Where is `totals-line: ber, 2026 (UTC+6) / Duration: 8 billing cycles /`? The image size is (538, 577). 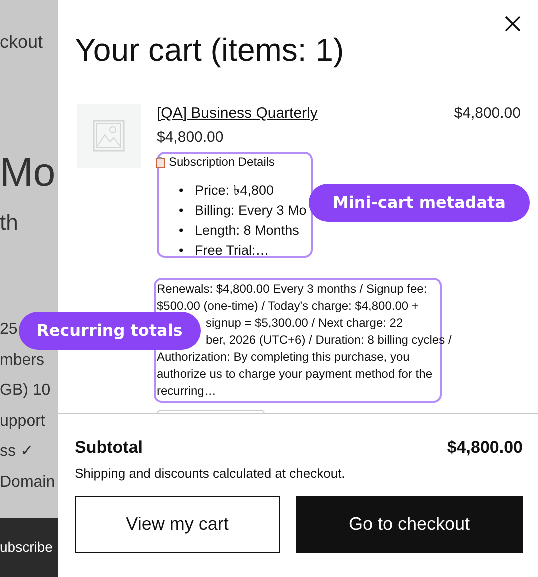 totals-line: ber, 2026 (UTC+6) / Duration: 8 billing cycles / is located at coordinates (328, 340).